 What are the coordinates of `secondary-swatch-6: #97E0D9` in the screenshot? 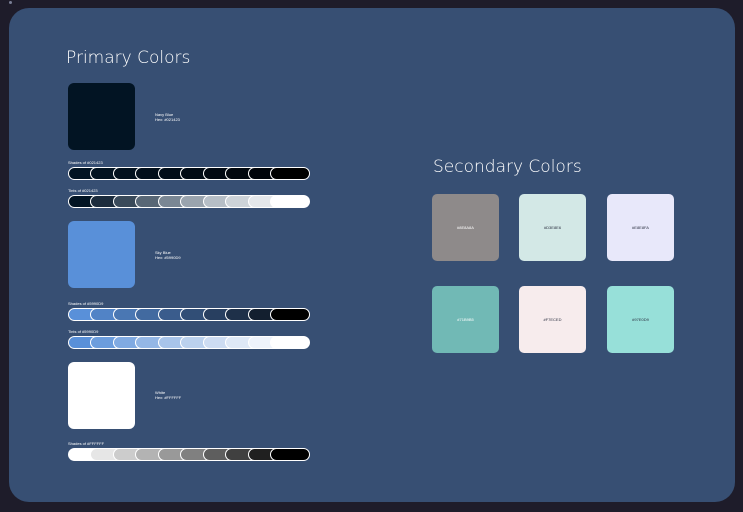 It's located at (640, 319).